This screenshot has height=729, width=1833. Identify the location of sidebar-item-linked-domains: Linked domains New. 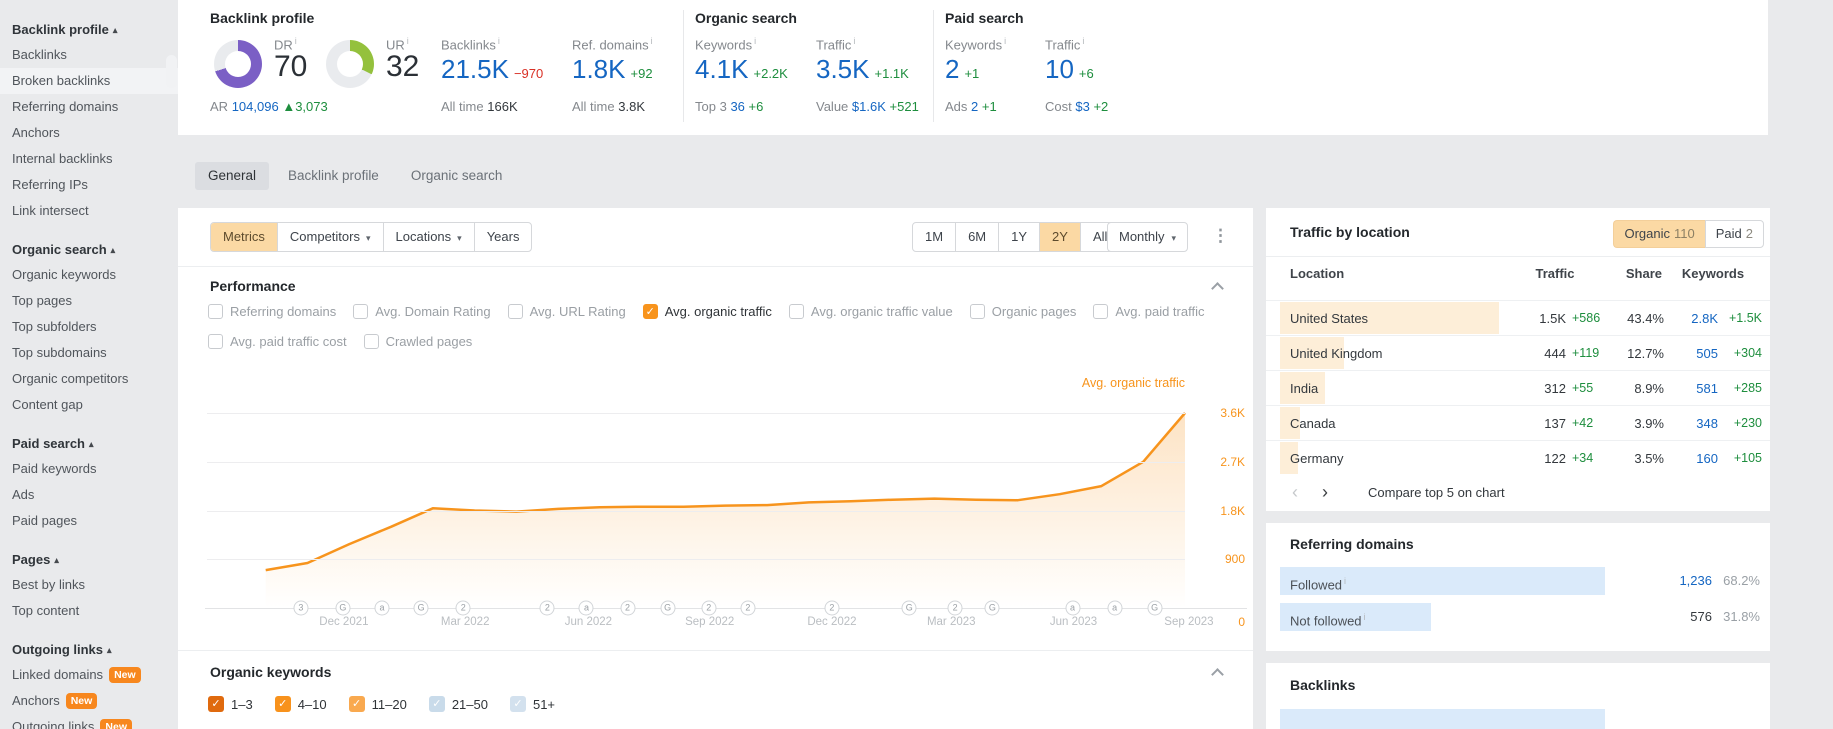
(89, 675).